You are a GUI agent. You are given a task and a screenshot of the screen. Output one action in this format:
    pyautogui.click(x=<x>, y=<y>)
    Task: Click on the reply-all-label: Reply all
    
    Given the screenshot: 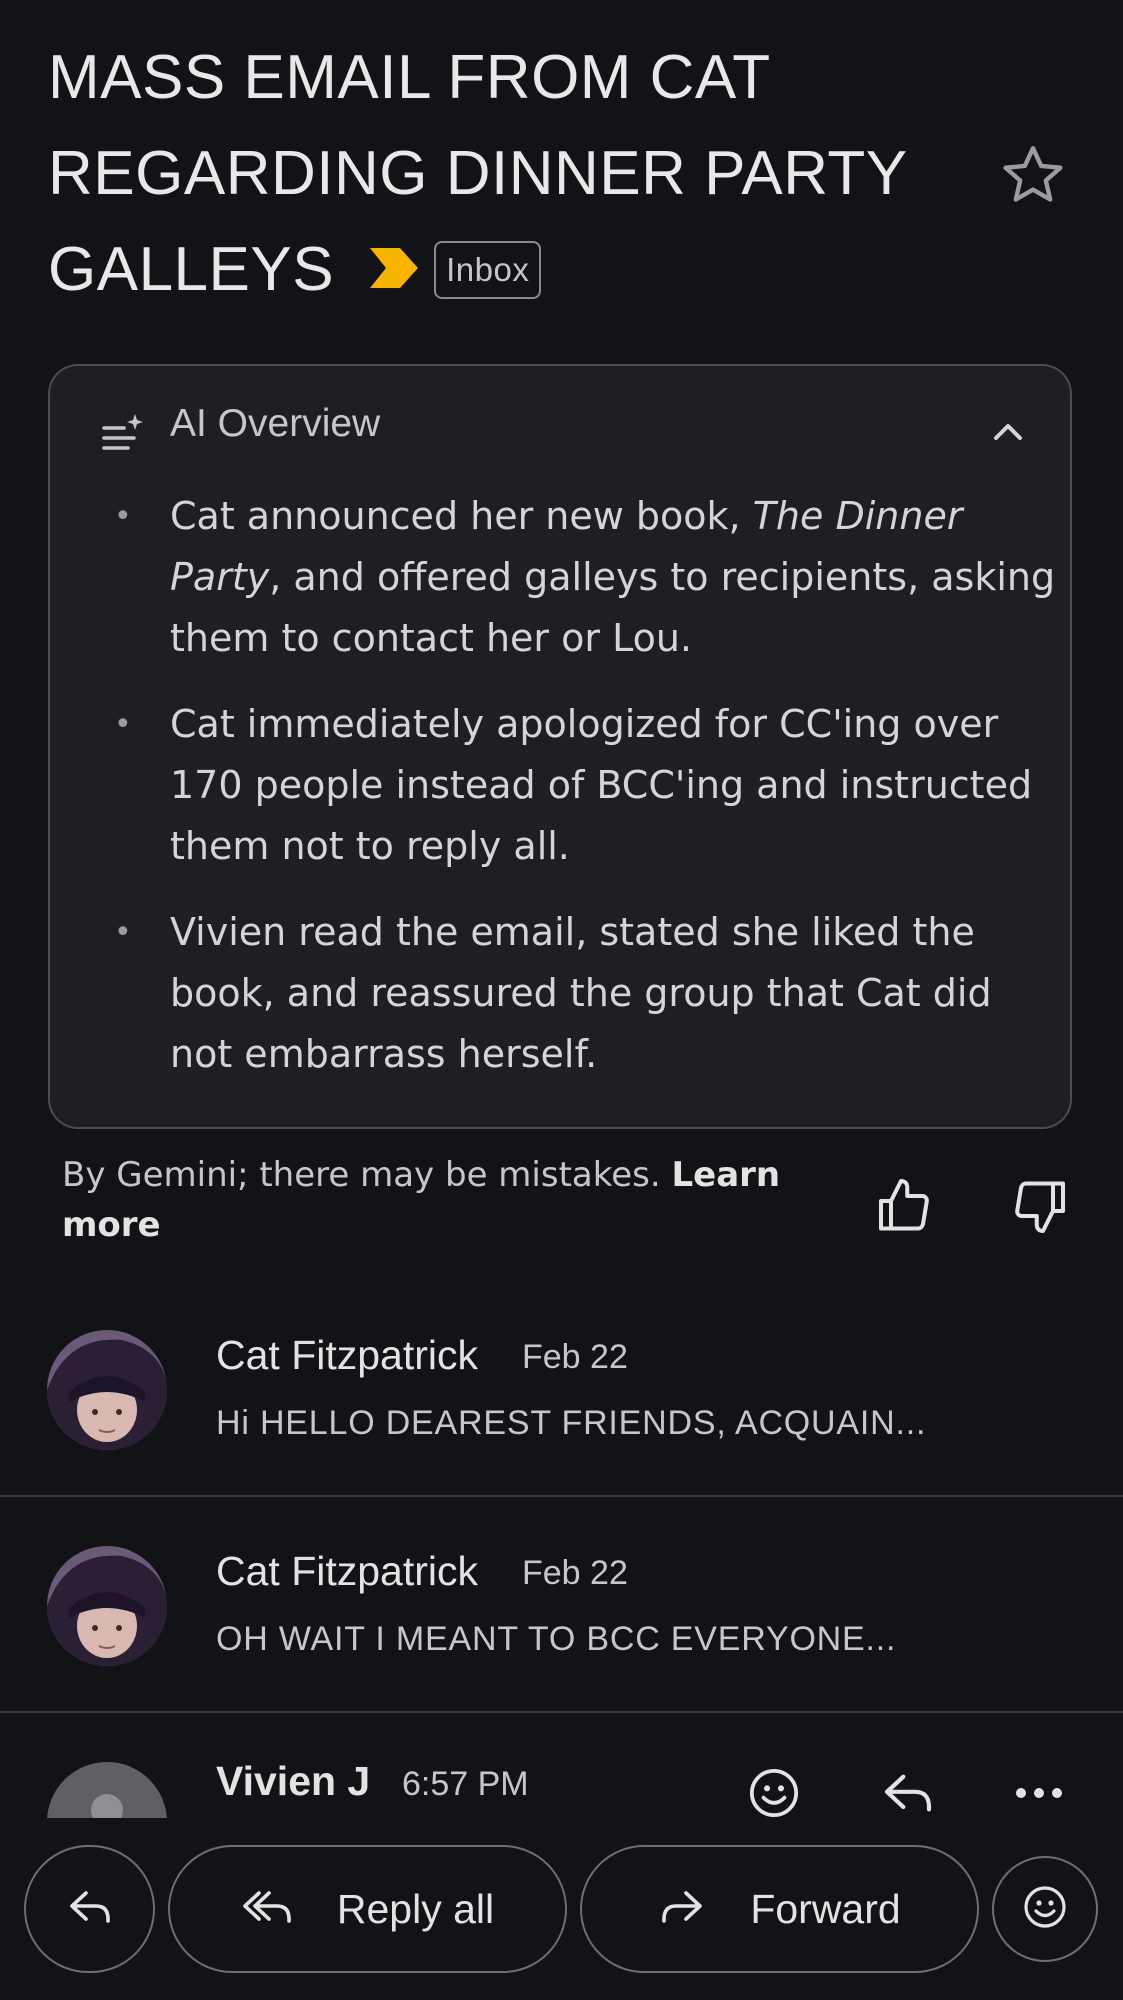 What is the action you would take?
    pyautogui.click(x=415, y=1908)
    